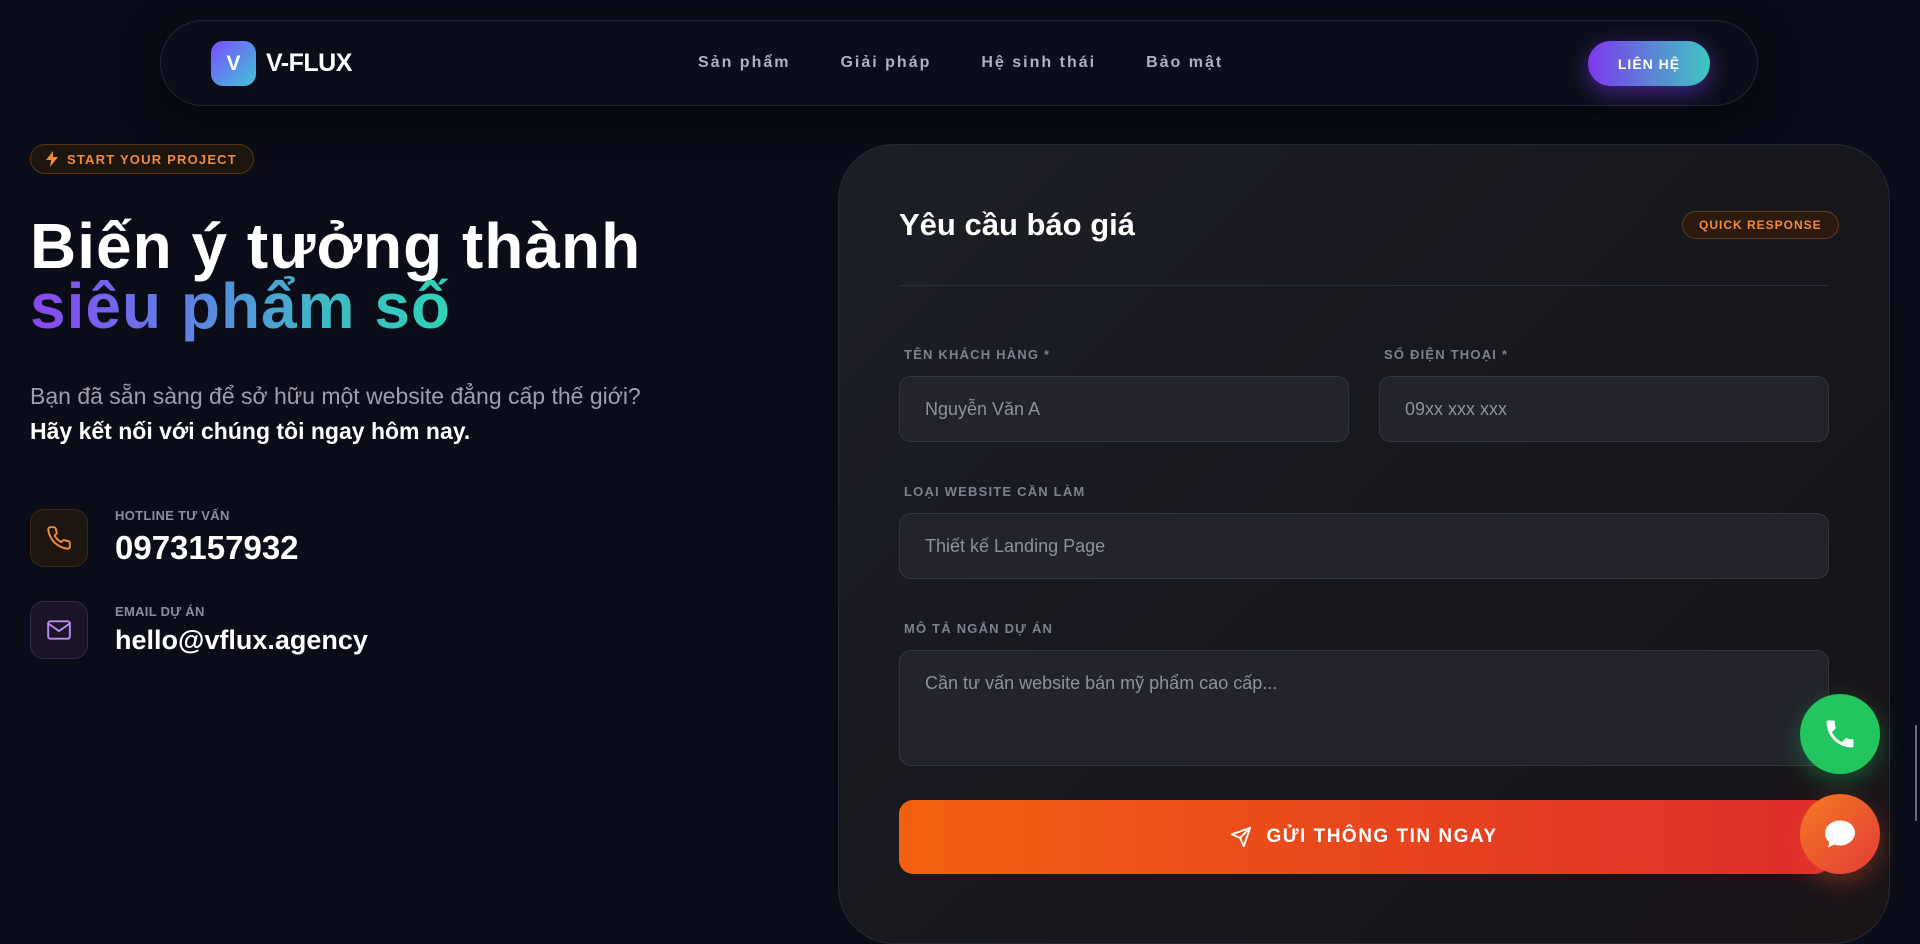 This screenshot has height=944, width=1920. What do you see at coordinates (995, 491) in the screenshot?
I see `website-type-label: LOẠI WEBSITE CẦN LÀM` at bounding box center [995, 491].